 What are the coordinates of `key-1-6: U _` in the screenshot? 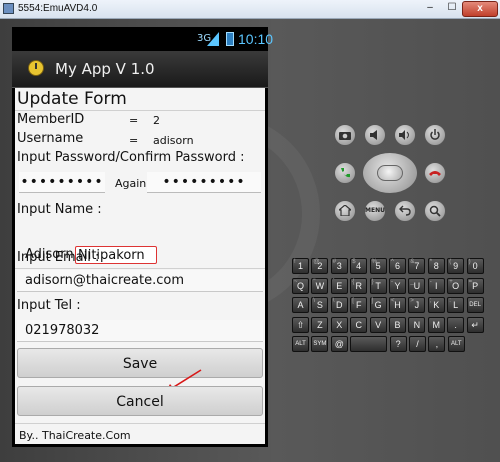 It's located at (417, 285).